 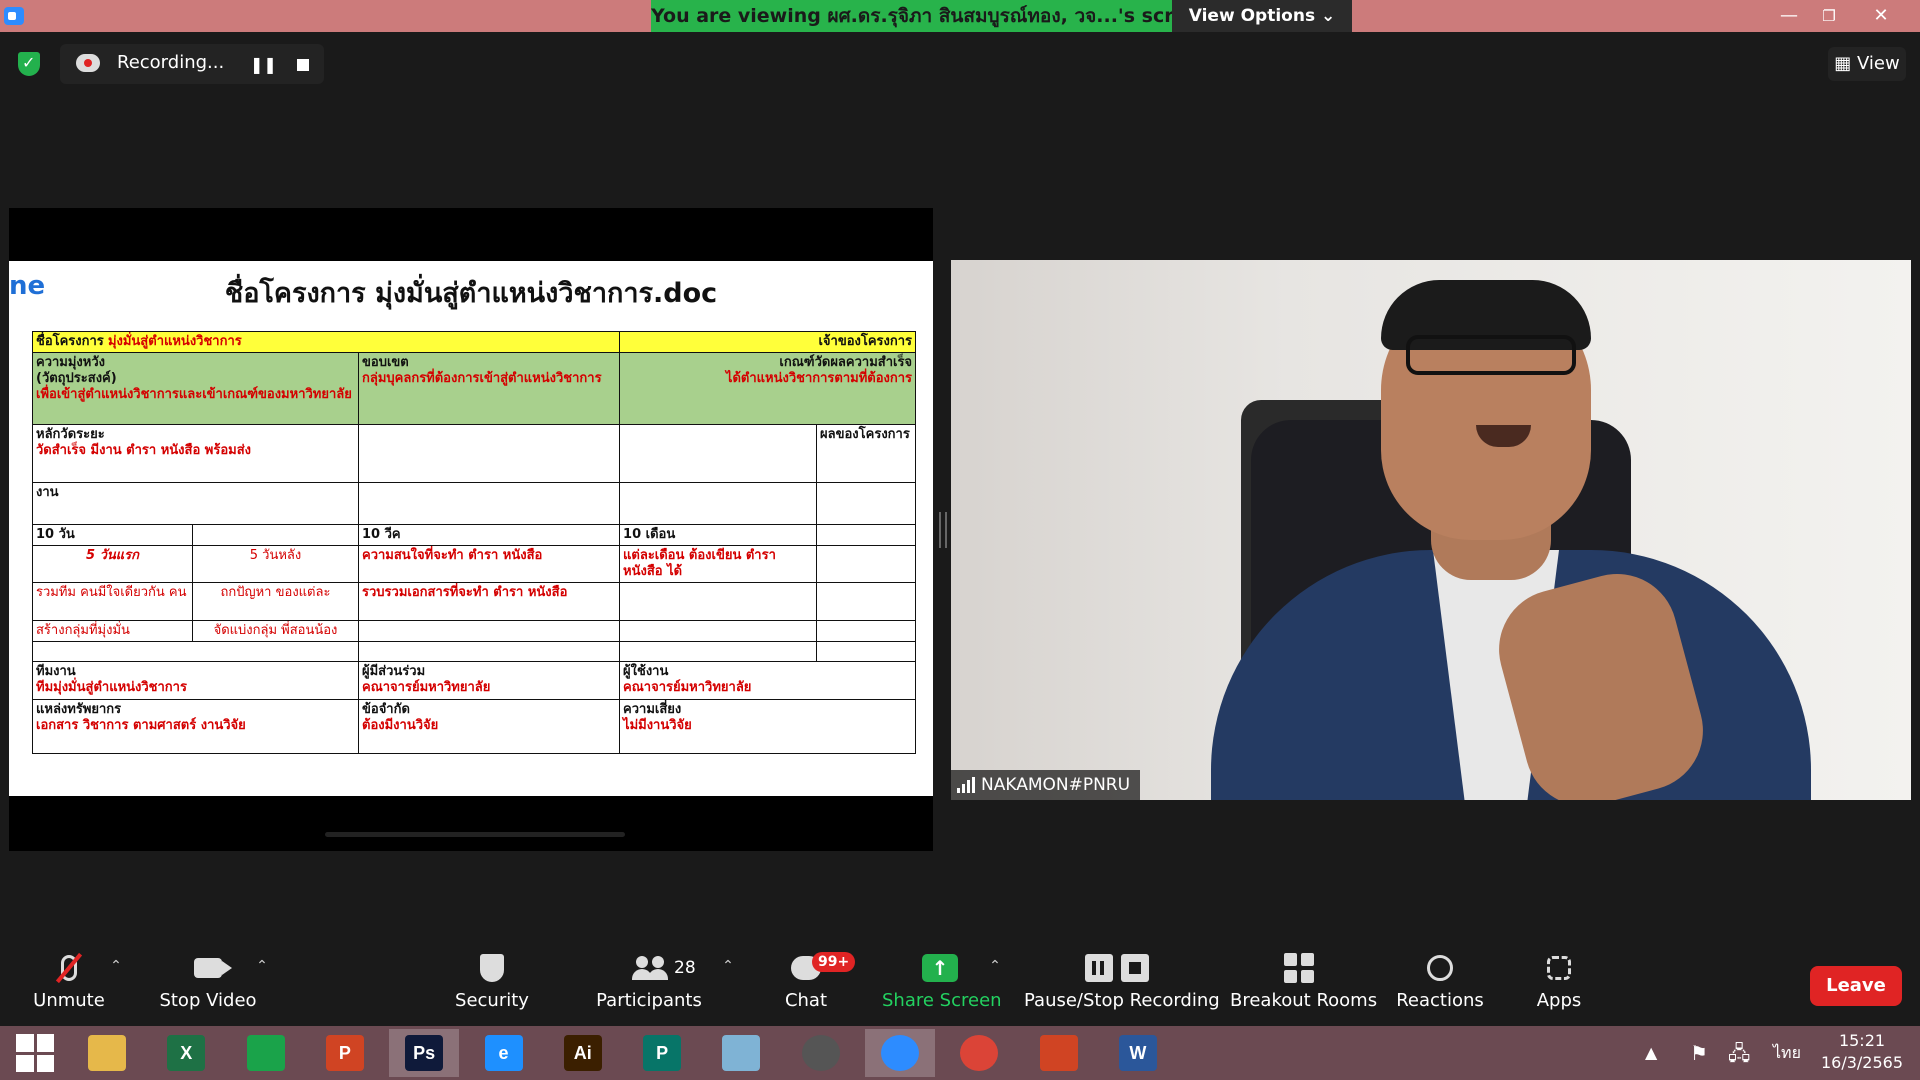 What do you see at coordinates (1829, 16) in the screenshot?
I see `restore-icon: ❐` at bounding box center [1829, 16].